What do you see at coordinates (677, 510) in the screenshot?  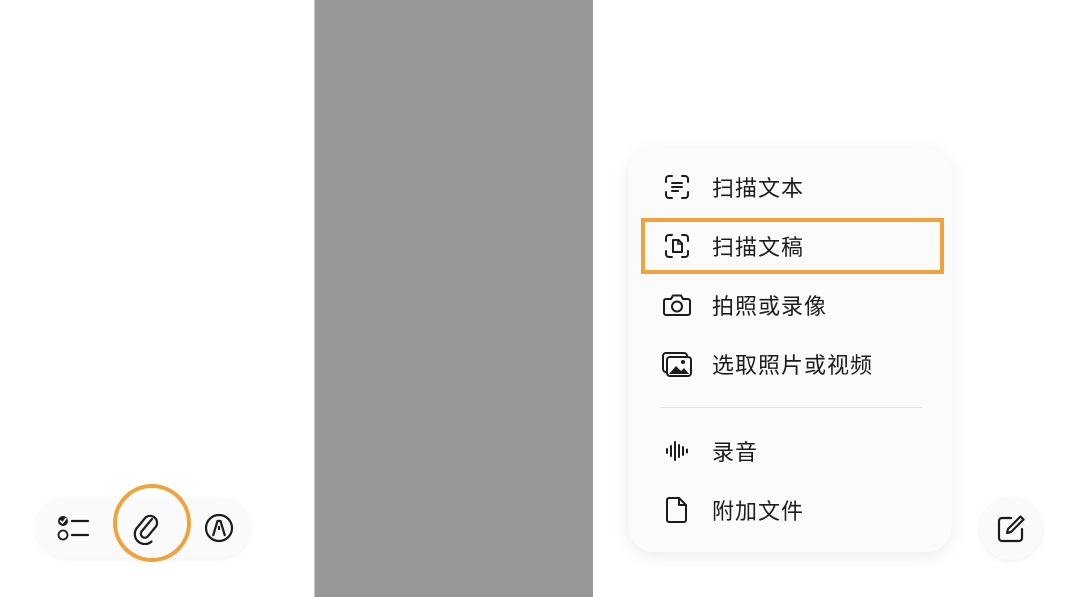 I see `document-icon` at bounding box center [677, 510].